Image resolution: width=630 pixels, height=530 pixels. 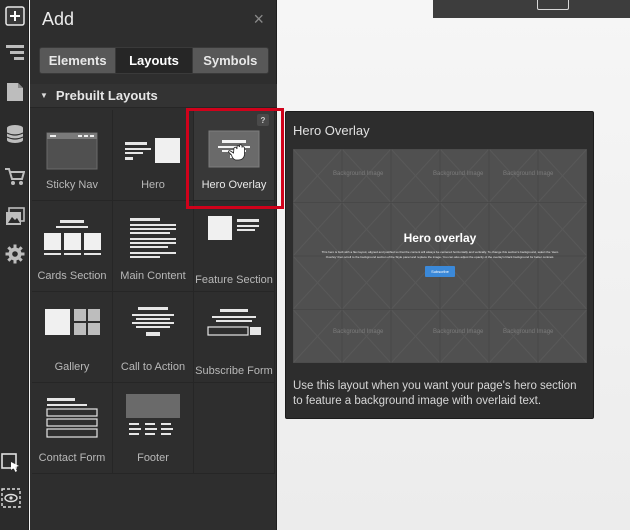 I want to click on layout-label: Cards Section, so click(x=72, y=276).